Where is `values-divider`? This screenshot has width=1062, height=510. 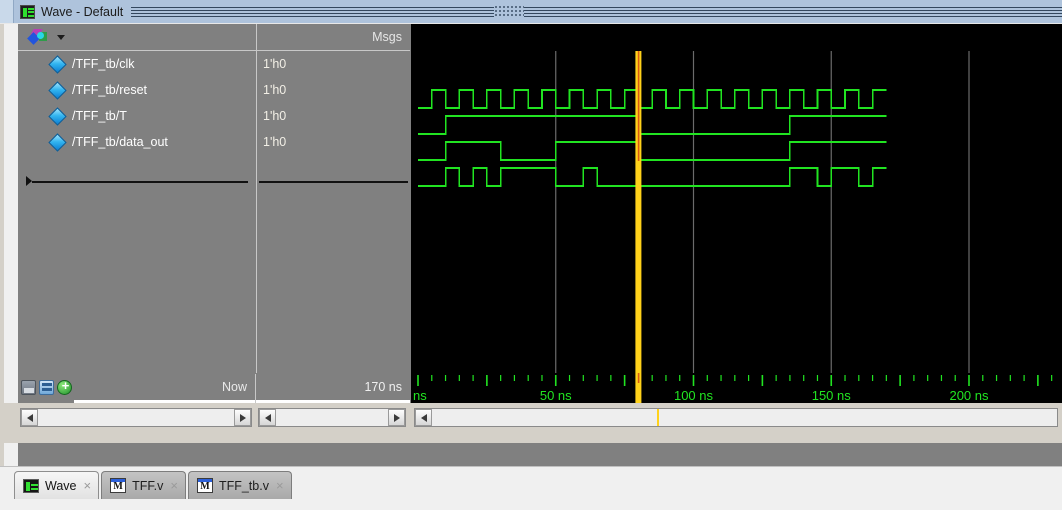 values-divider is located at coordinates (333, 182).